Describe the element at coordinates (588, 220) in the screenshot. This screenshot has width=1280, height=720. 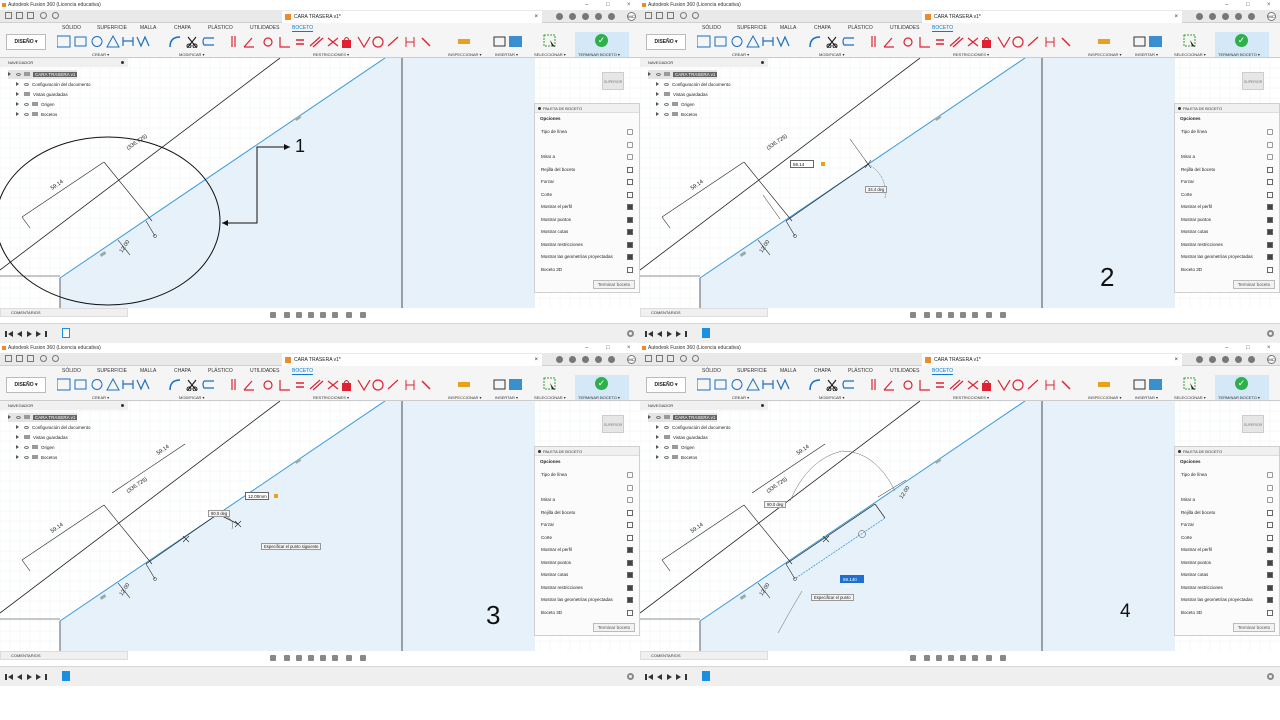
I see `palette-row: Mostrar puntos` at that location.